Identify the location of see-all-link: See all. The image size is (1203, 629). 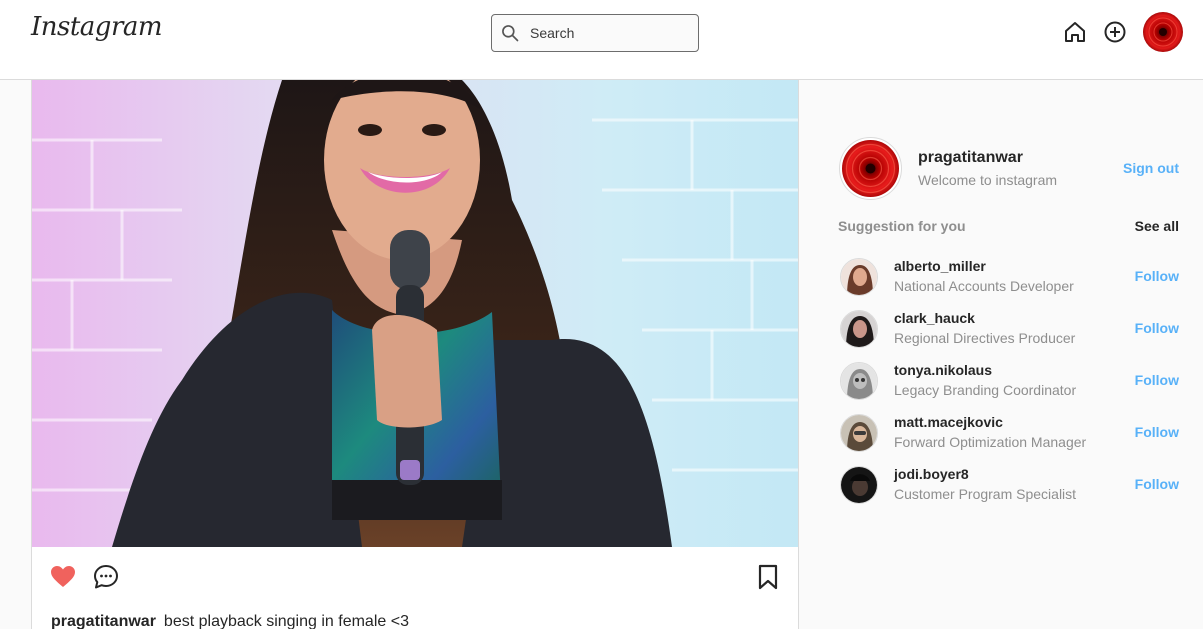
(1157, 226).